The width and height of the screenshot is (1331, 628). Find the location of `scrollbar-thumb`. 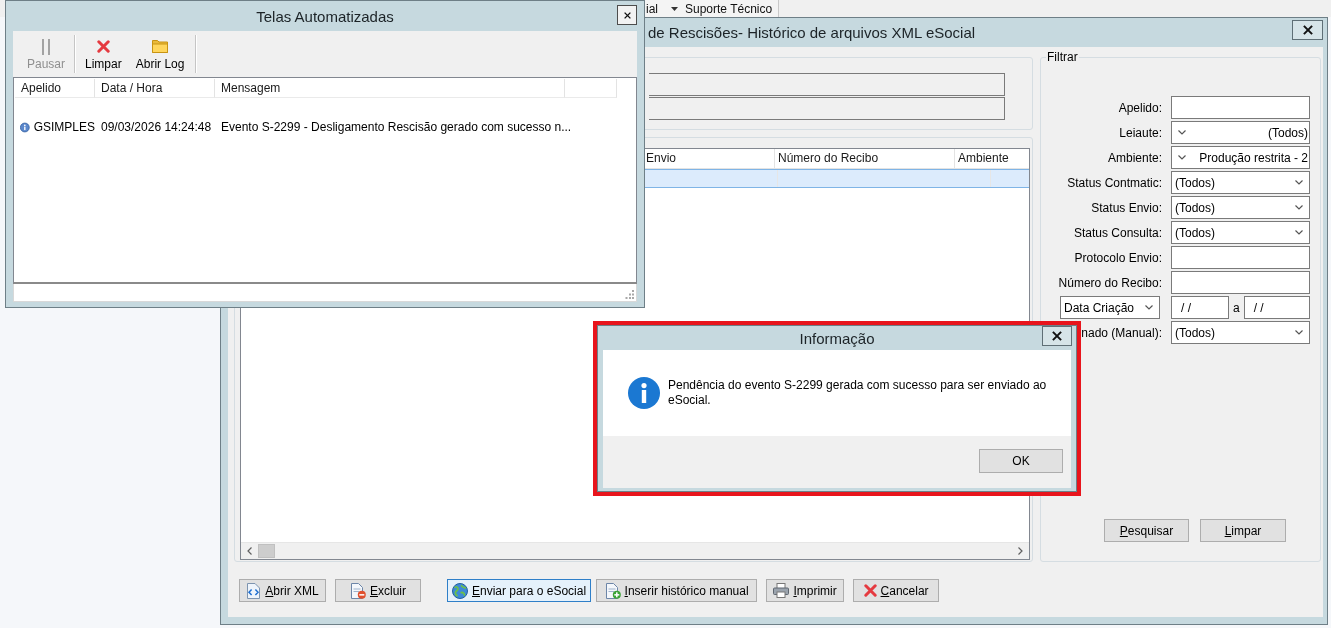

scrollbar-thumb is located at coordinates (266, 551).